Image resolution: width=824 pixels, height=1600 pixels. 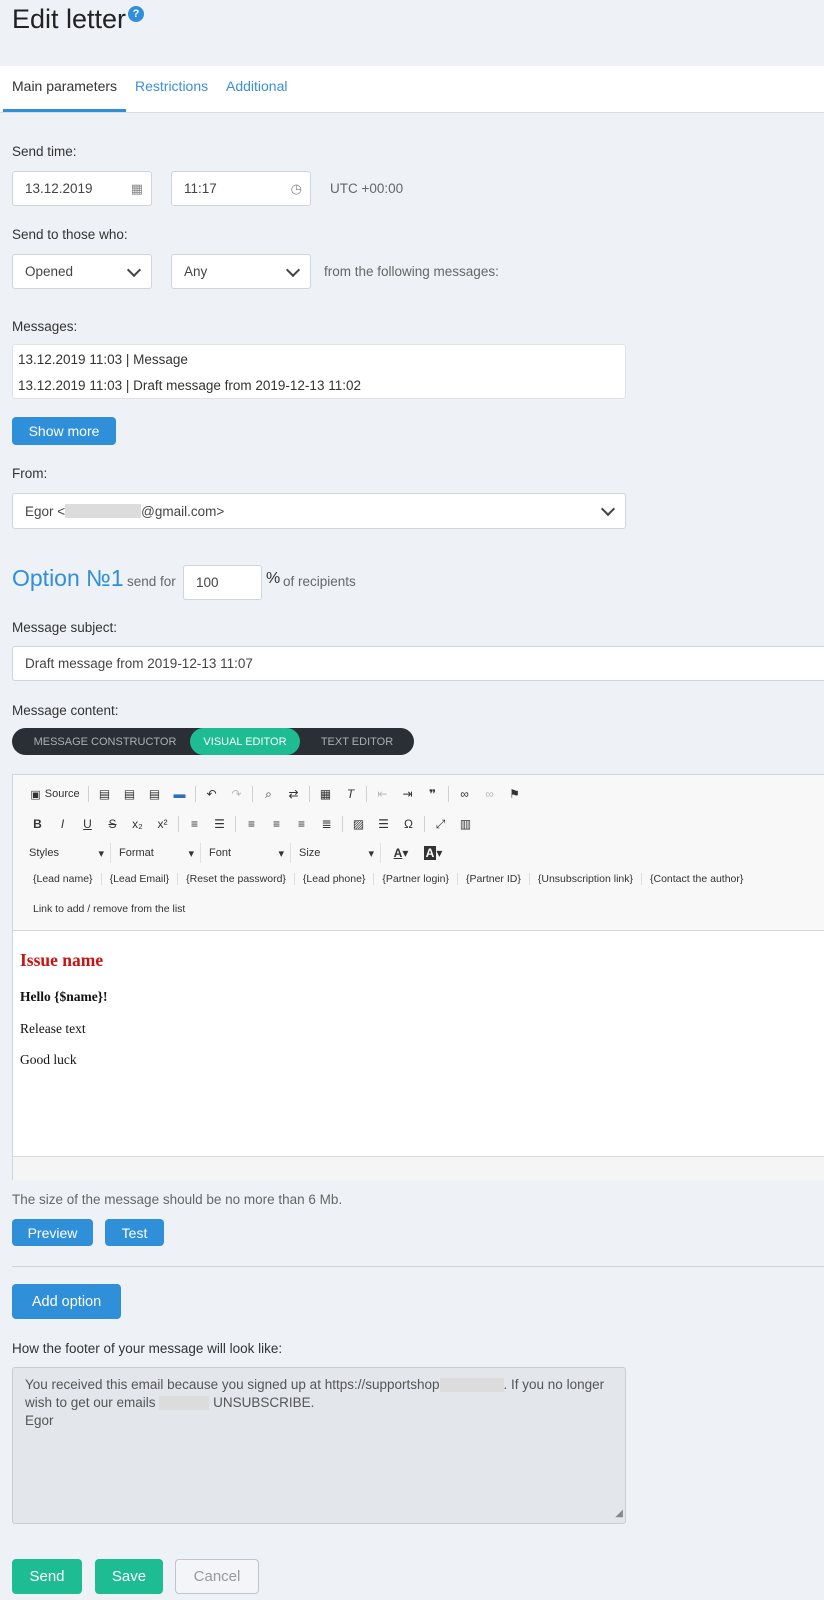 What do you see at coordinates (241, 188) in the screenshot?
I see `time-input: 11:17 ◷` at bounding box center [241, 188].